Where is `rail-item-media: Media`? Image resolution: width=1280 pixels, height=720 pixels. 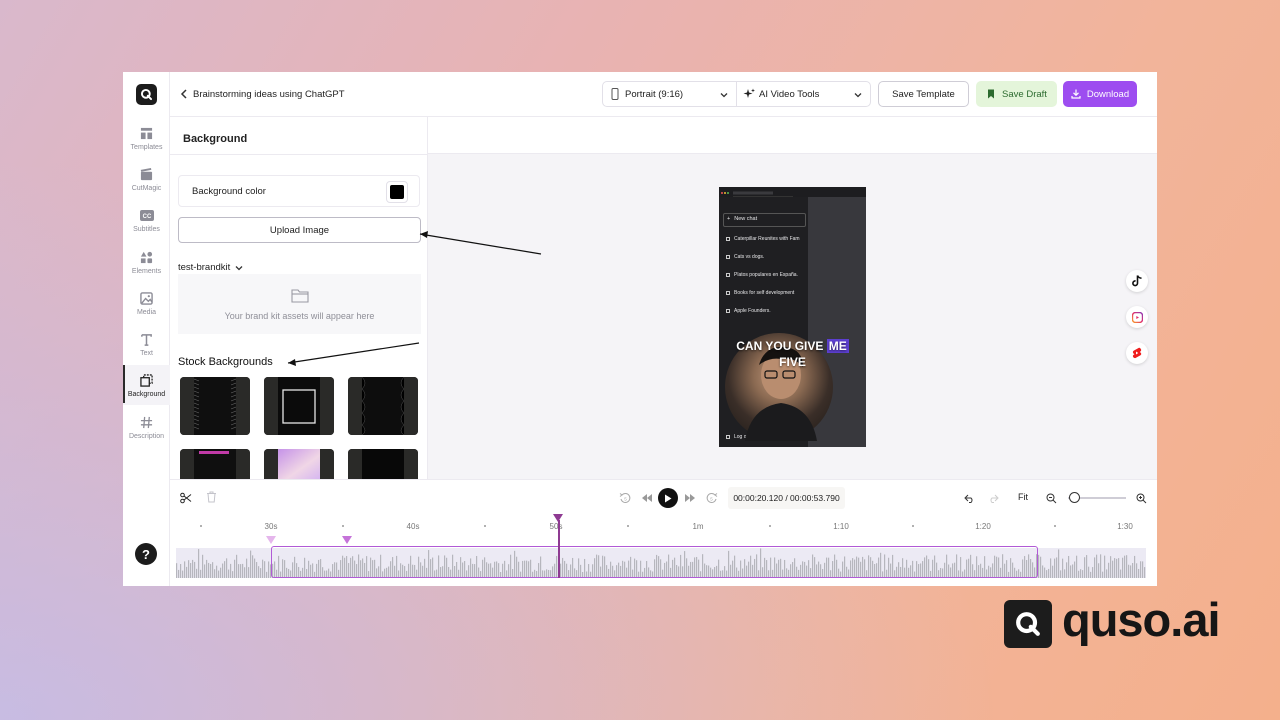
rail-item-media: Media is located at coordinates (146, 308).